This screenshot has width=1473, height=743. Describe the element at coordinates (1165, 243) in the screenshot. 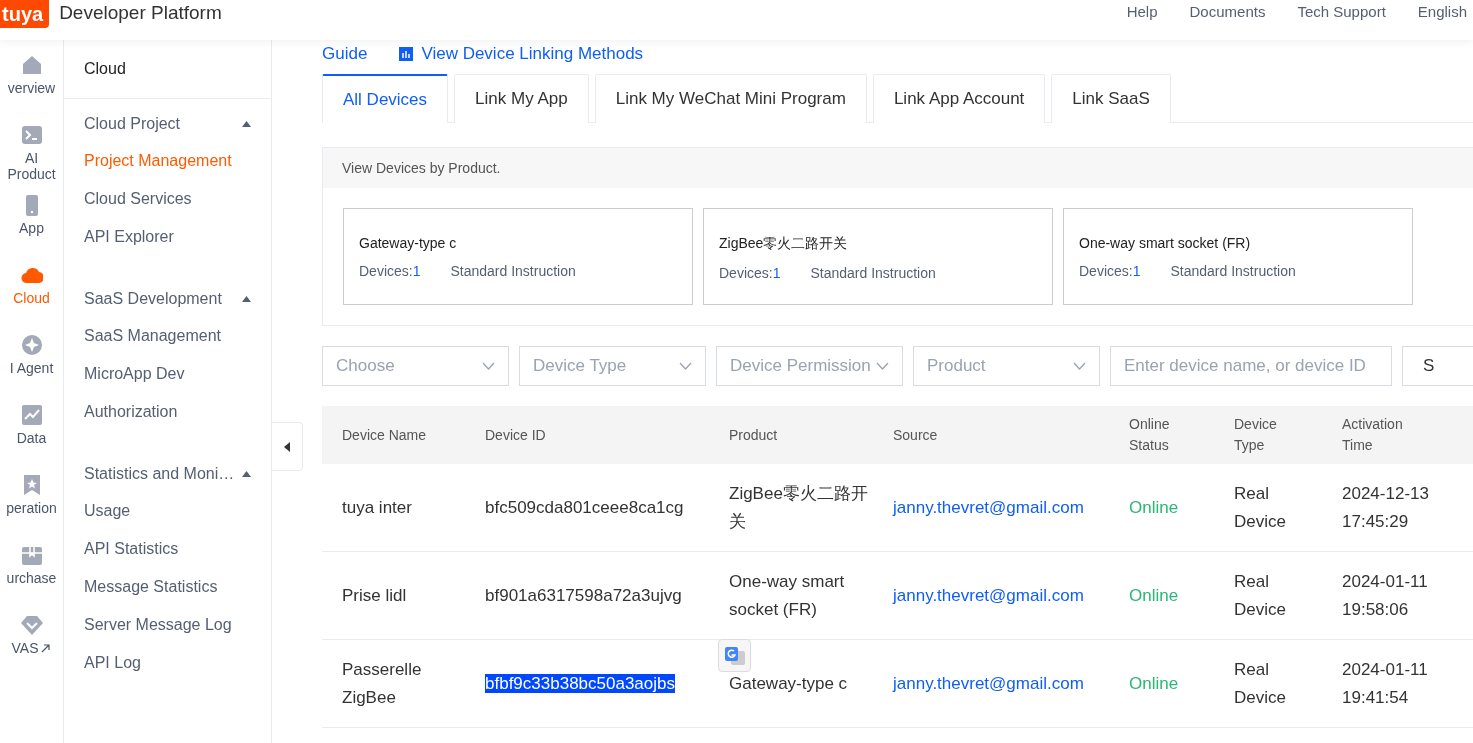

I see `product-name: One-way smart socket (FR)` at that location.